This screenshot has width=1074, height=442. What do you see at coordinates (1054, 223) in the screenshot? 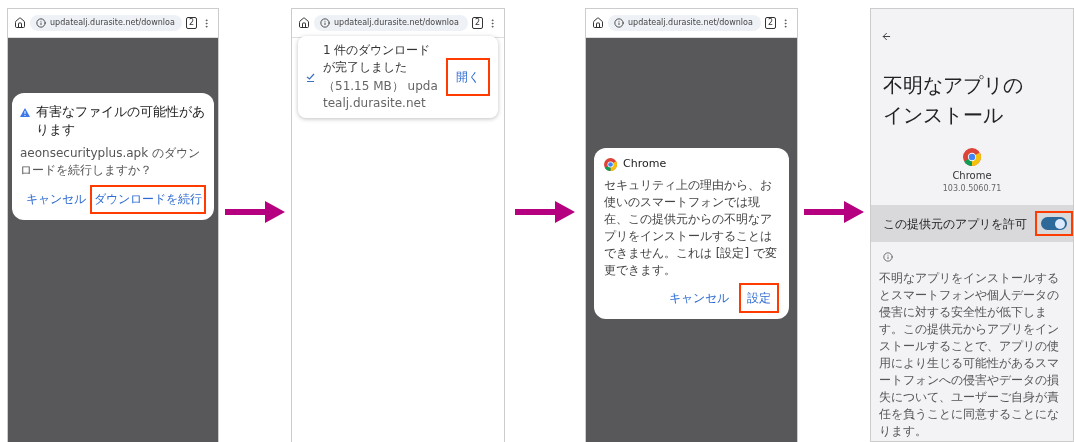
I see `toggle-switch` at bounding box center [1054, 223].